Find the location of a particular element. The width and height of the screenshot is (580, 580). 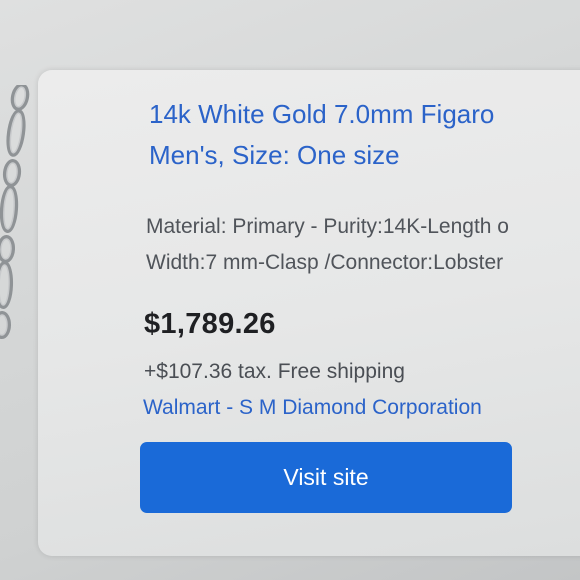

seller-link: Walmart - S M Diamond Corporation is located at coordinates (312, 408).